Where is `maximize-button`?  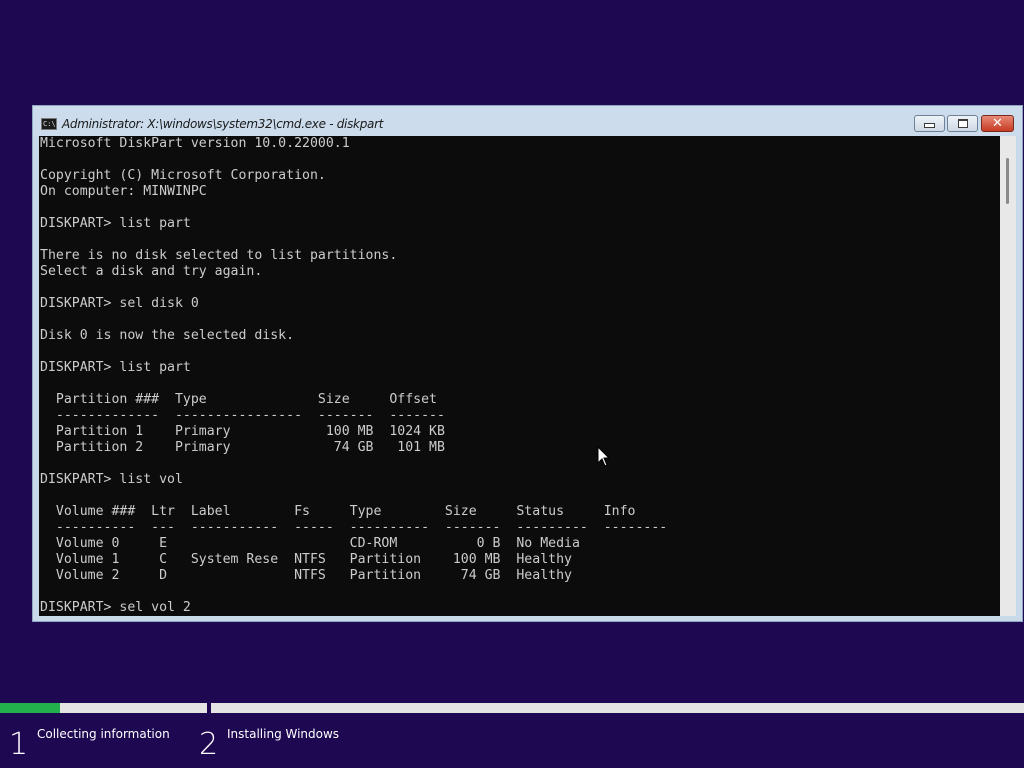
maximize-button is located at coordinates (962, 123).